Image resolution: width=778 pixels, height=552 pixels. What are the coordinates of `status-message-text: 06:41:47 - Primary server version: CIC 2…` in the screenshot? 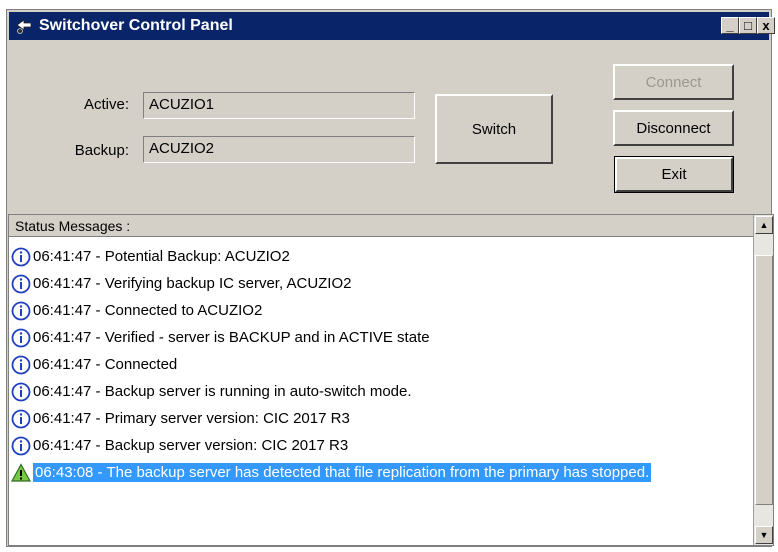 It's located at (191, 418).